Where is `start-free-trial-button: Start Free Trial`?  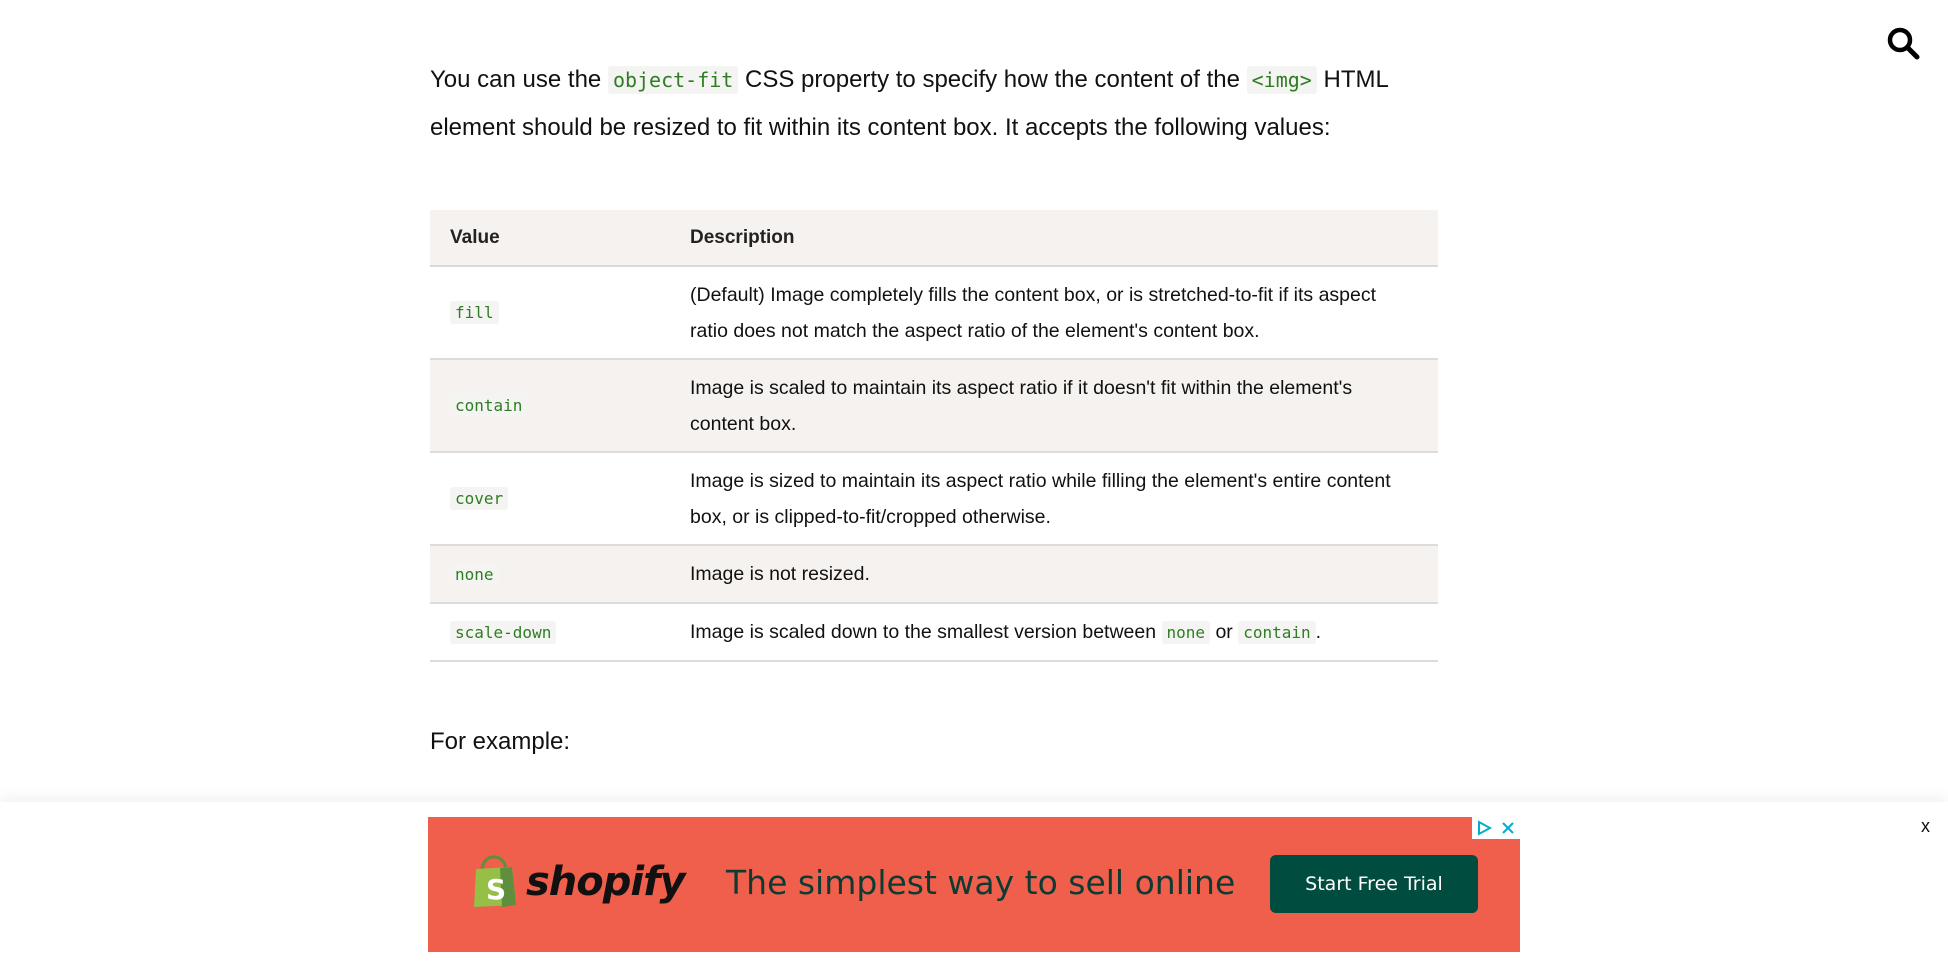 start-free-trial-button: Start Free Trial is located at coordinates (1374, 884).